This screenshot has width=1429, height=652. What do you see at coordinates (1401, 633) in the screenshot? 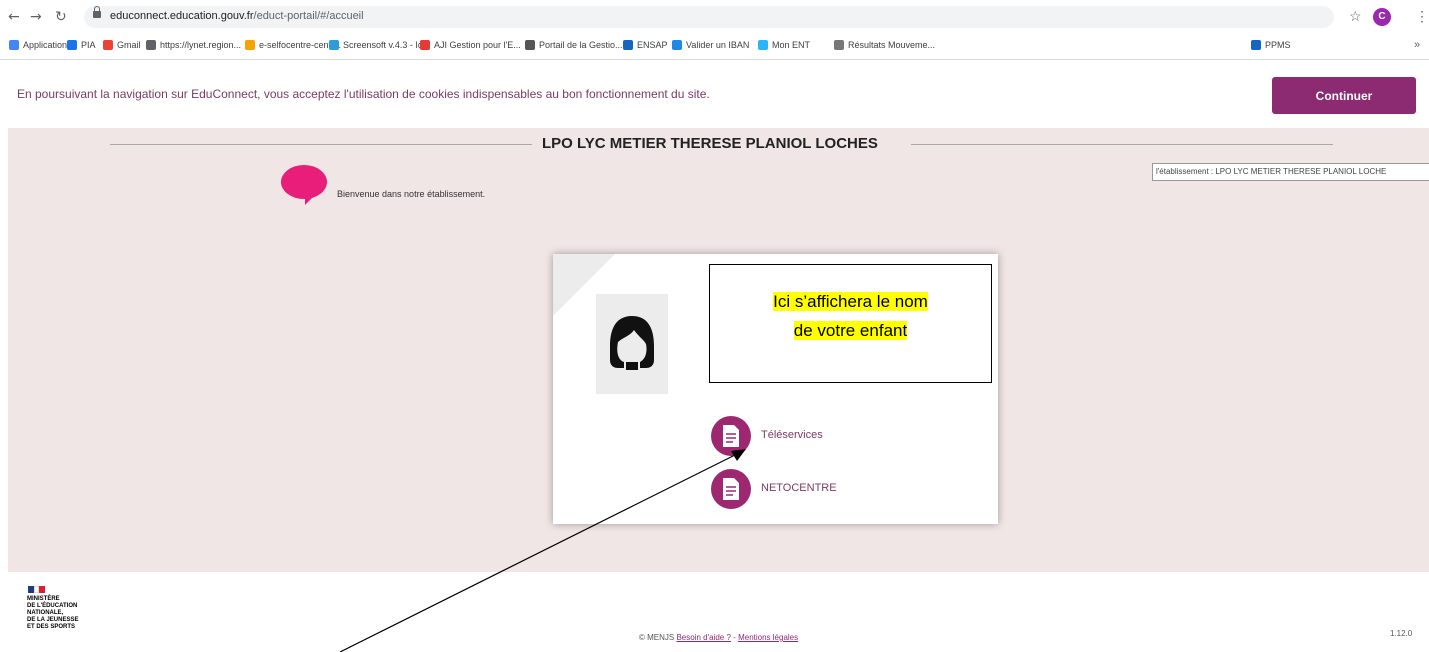
I see `version-number: 1.12.0` at bounding box center [1401, 633].